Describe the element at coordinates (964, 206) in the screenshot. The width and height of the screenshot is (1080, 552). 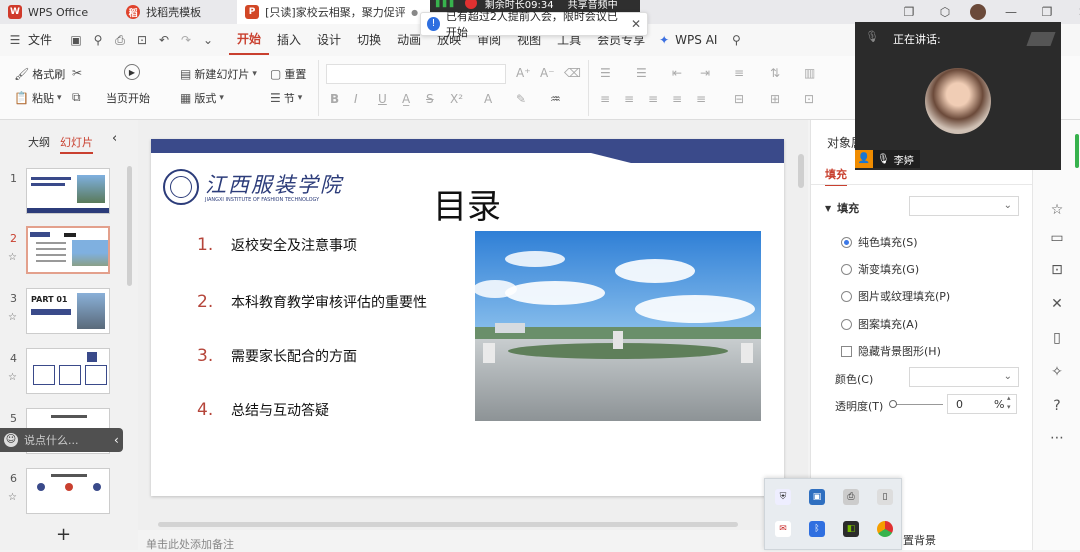
I see `fill-type-select: ⌄` at that location.